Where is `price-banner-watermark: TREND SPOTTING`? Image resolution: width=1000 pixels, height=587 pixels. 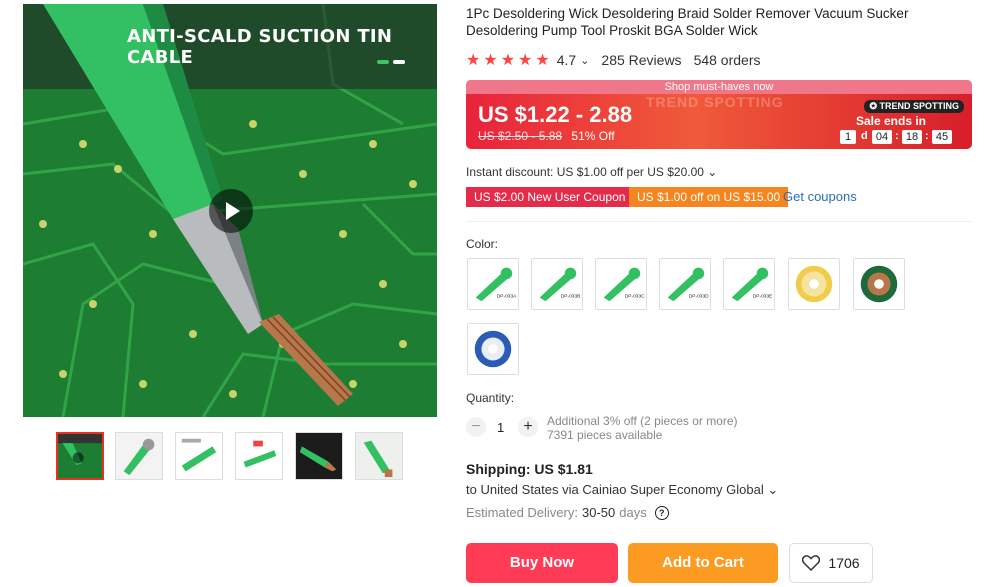
price-banner-watermark: TREND SPOTTING is located at coordinates (715, 102).